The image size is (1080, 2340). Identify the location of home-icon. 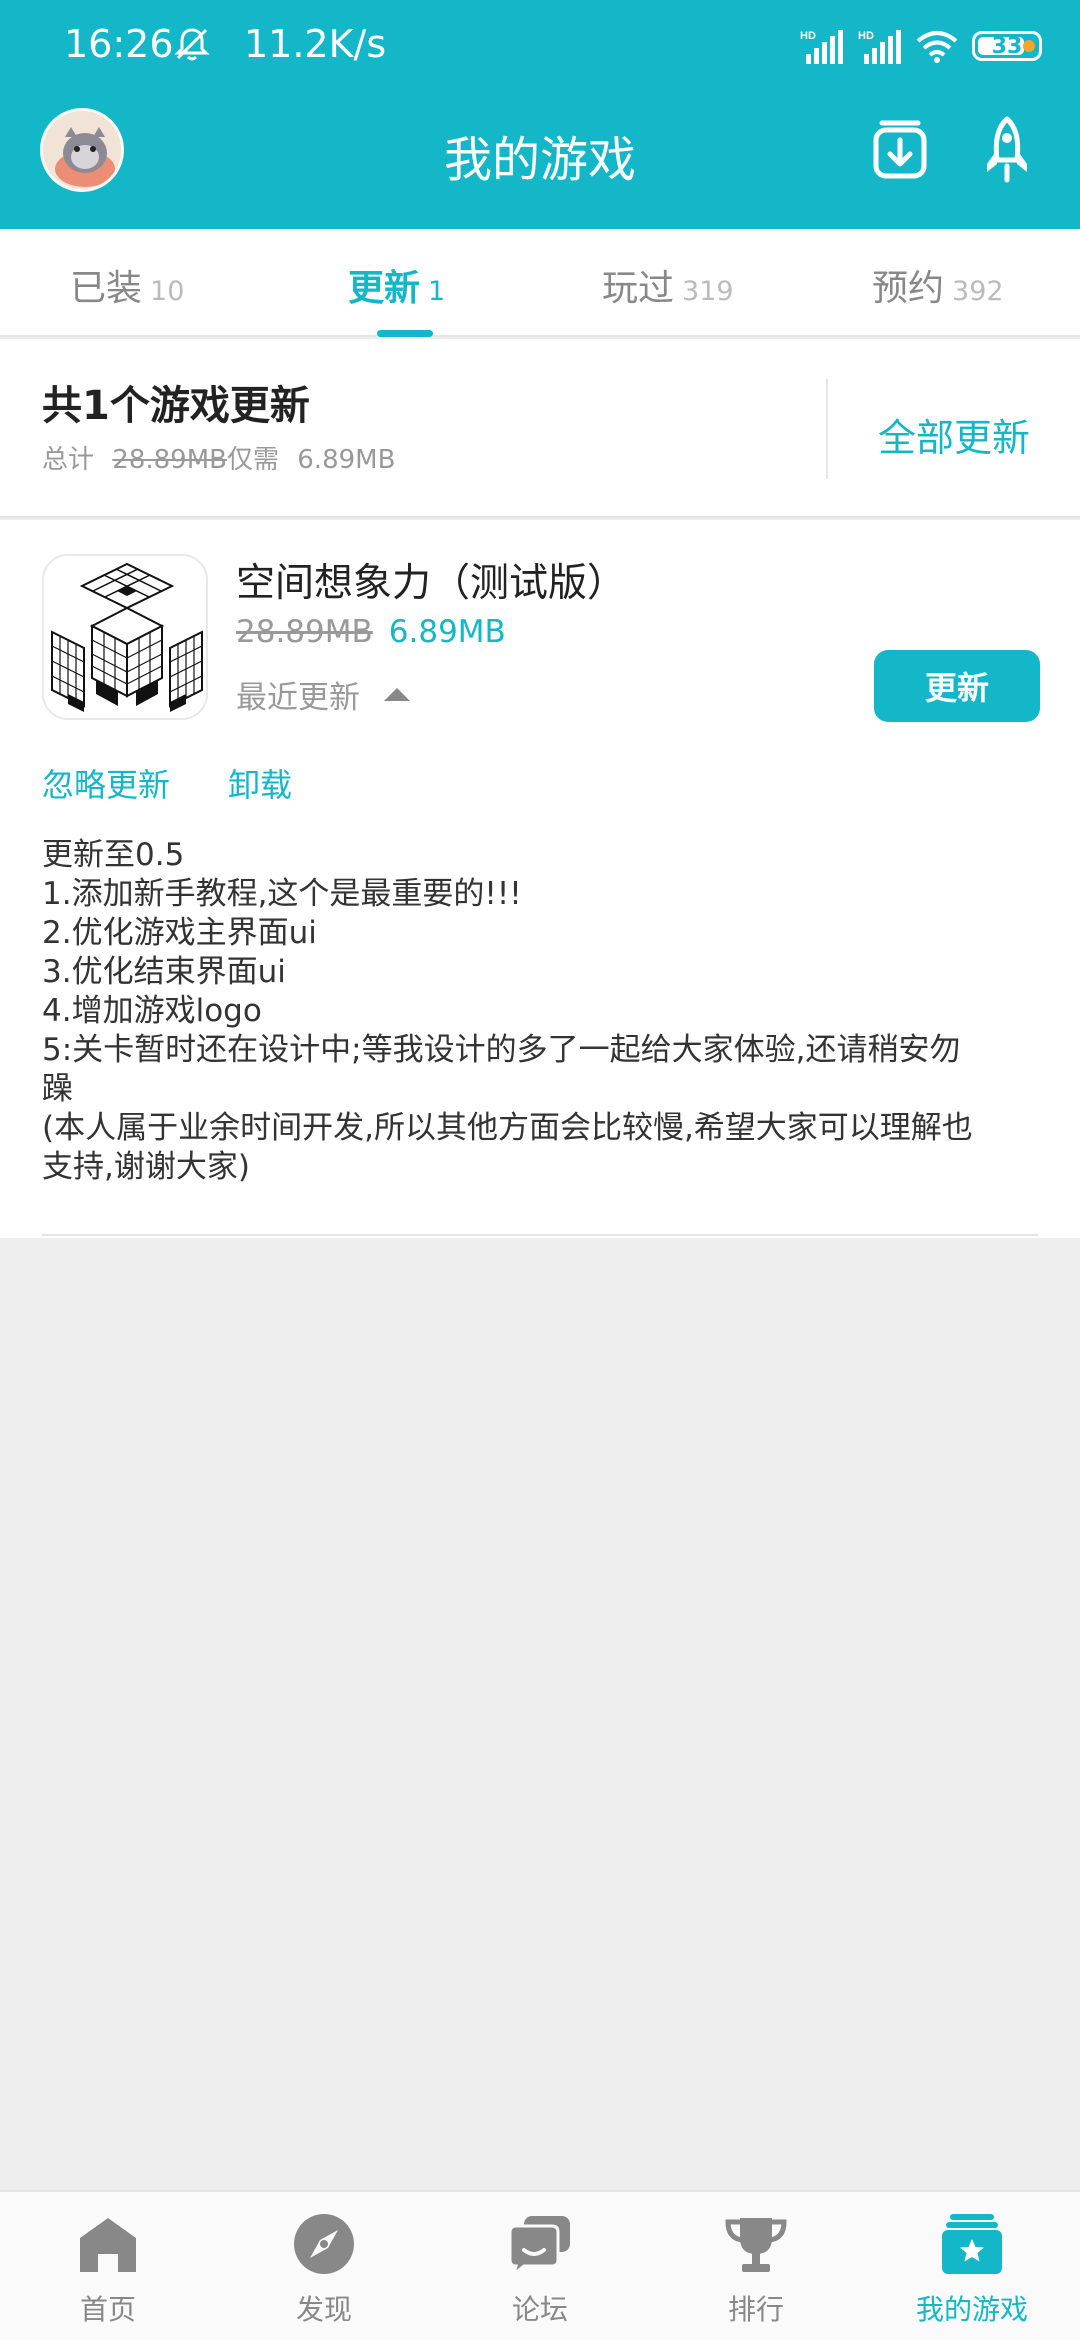
(108, 2245).